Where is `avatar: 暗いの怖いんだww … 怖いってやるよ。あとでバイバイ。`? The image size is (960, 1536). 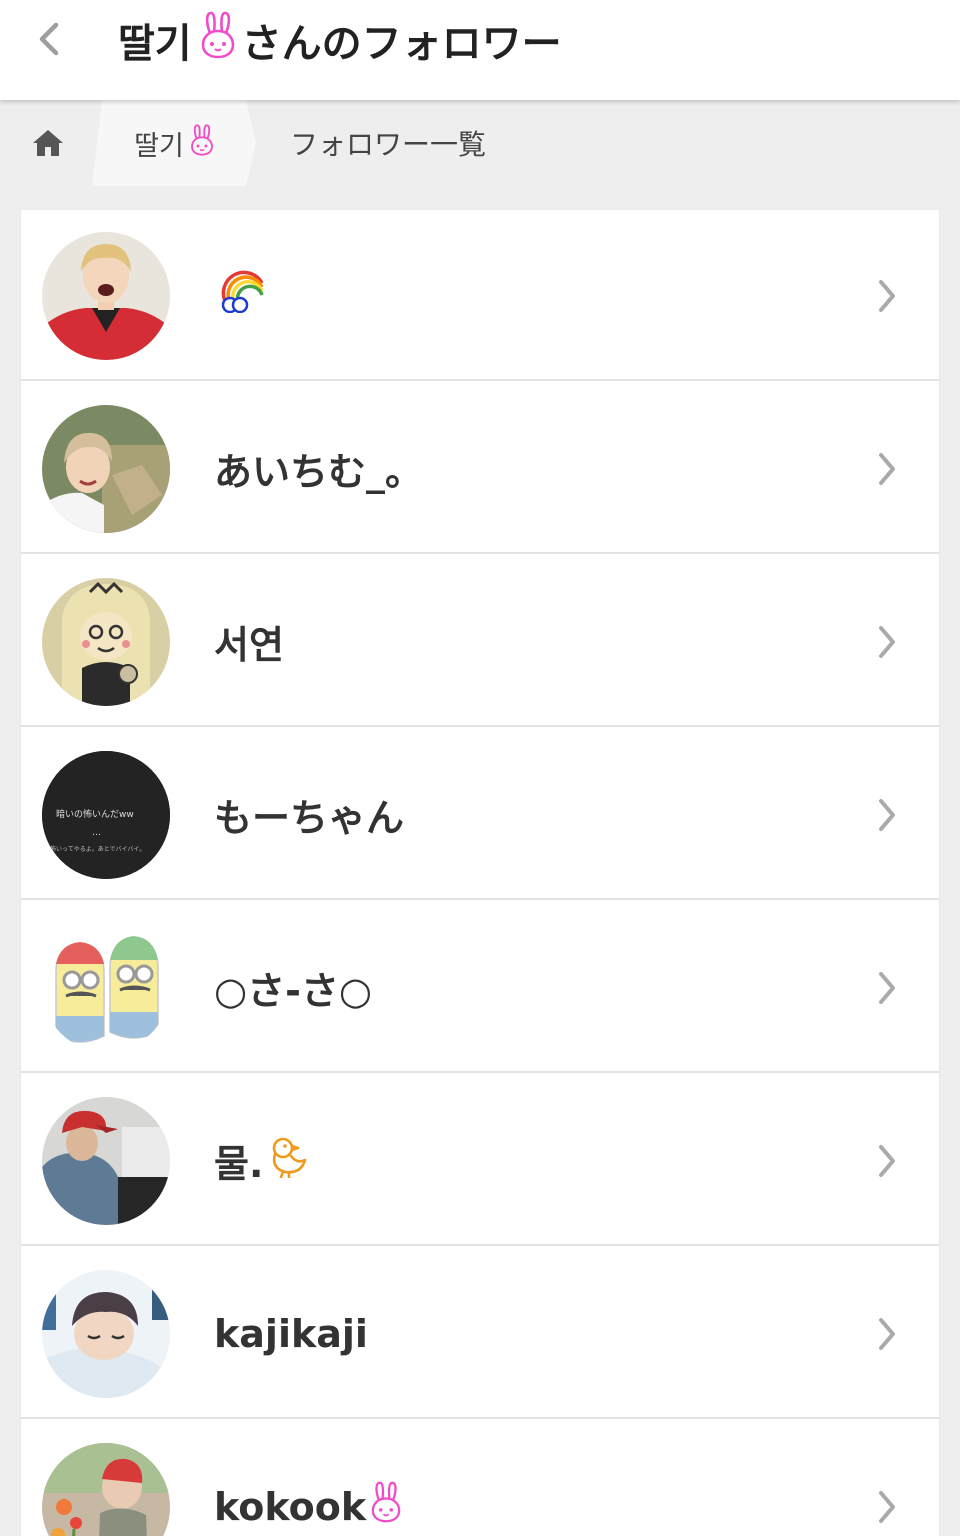 avatar: 暗いの怖いんだww … 怖いってやるよ。あとでバイバイ。 is located at coordinates (106, 815).